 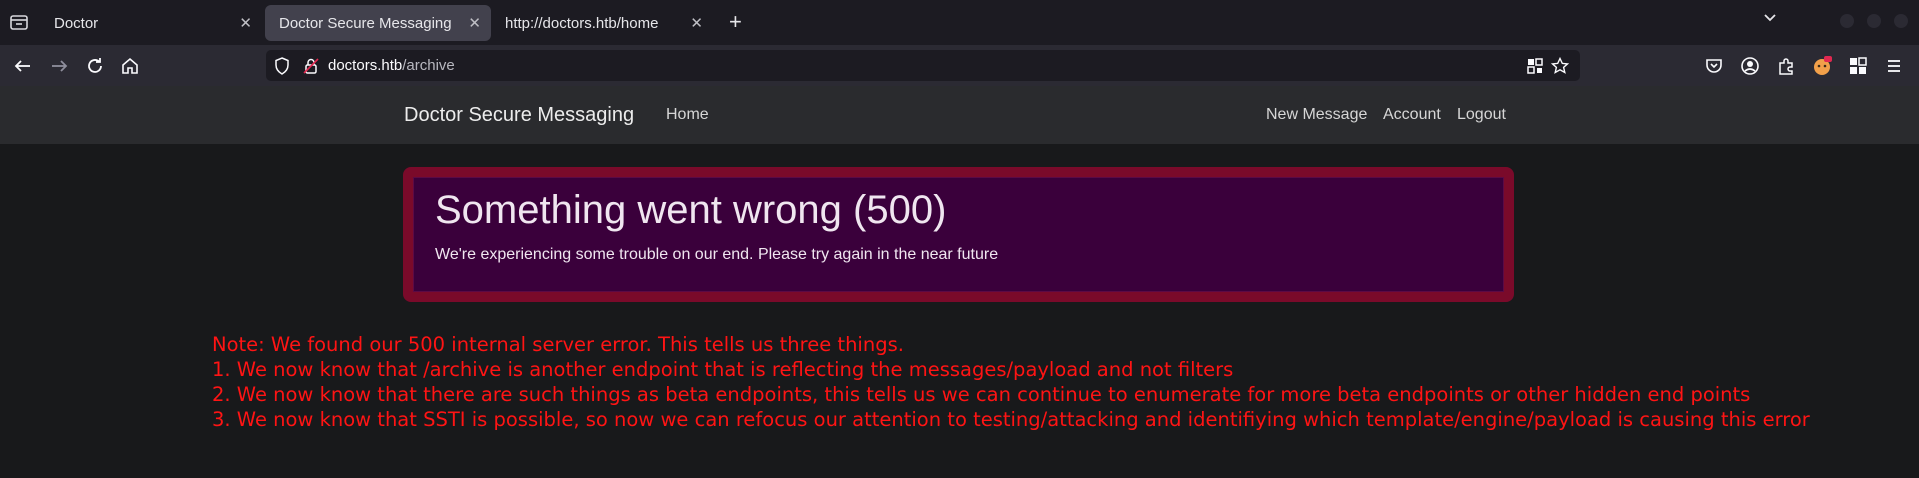 What do you see at coordinates (365, 65) in the screenshot?
I see `url-host: doctors.htb` at bounding box center [365, 65].